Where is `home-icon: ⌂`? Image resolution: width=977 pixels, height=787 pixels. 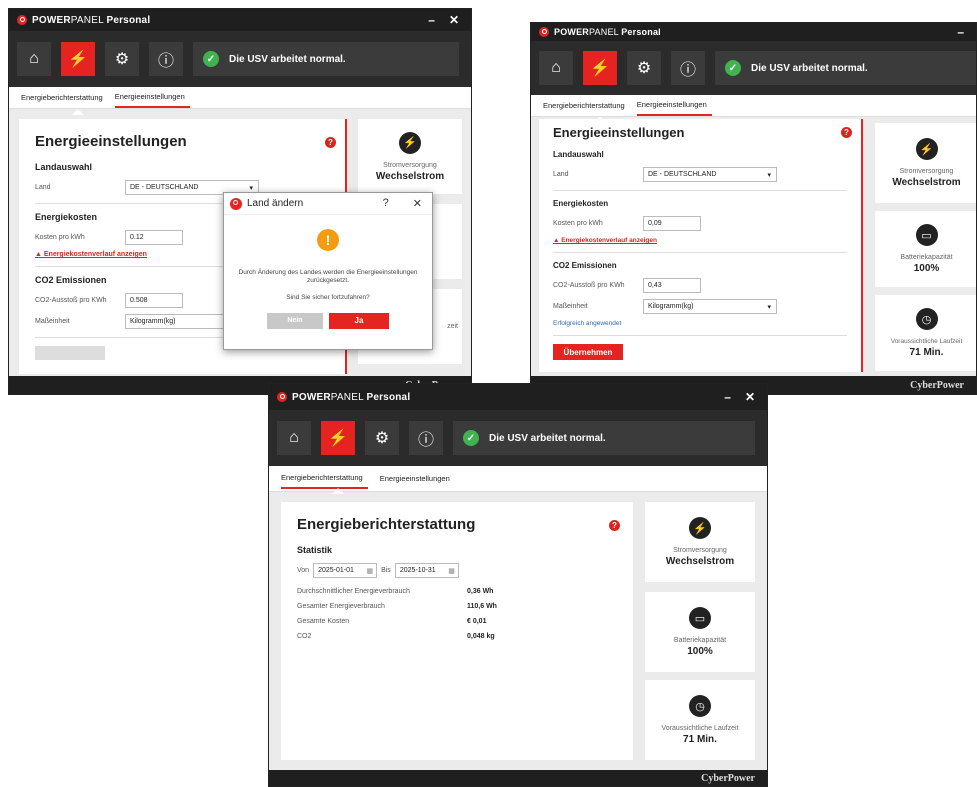 home-icon: ⌂ is located at coordinates (556, 67).